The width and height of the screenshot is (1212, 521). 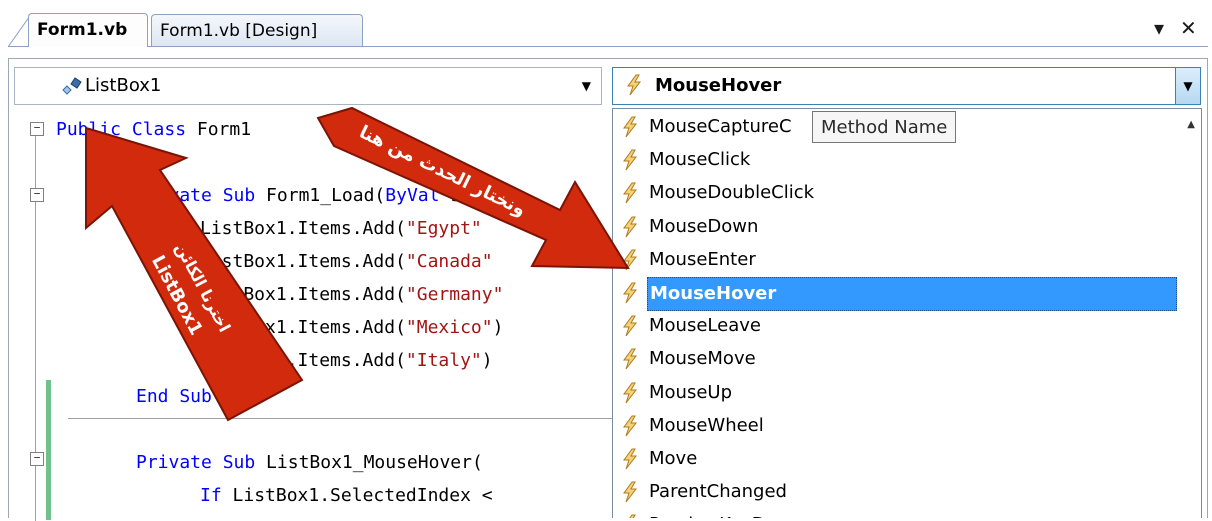 What do you see at coordinates (48, 450) in the screenshot?
I see `change-marker-bar` at bounding box center [48, 450].